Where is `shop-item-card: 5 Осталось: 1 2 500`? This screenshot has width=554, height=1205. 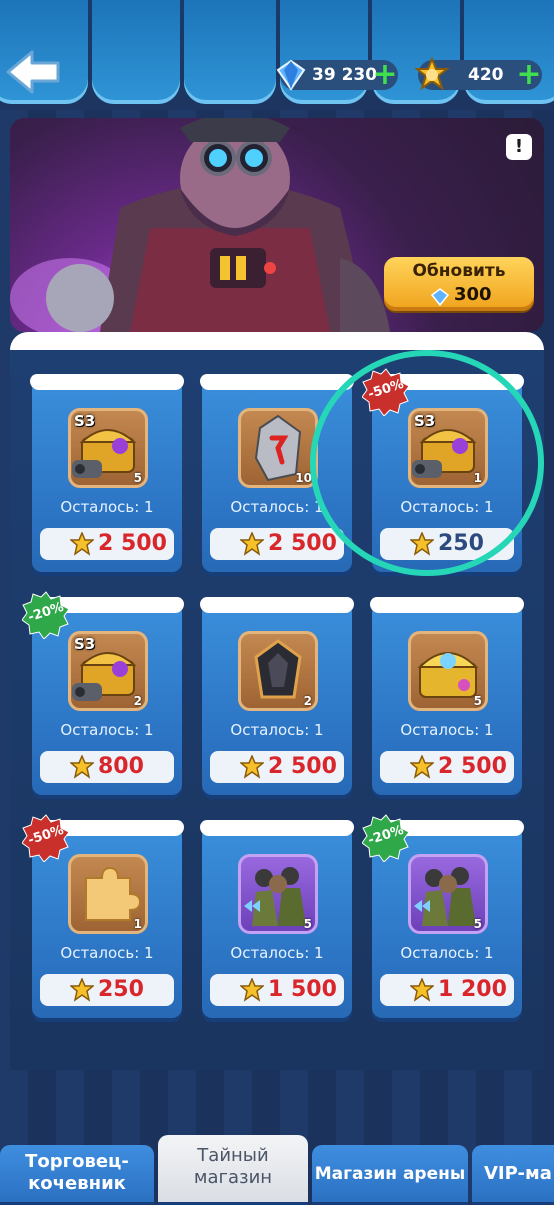 shop-item-card: 5 Осталось: 1 2 500 is located at coordinates (447, 696).